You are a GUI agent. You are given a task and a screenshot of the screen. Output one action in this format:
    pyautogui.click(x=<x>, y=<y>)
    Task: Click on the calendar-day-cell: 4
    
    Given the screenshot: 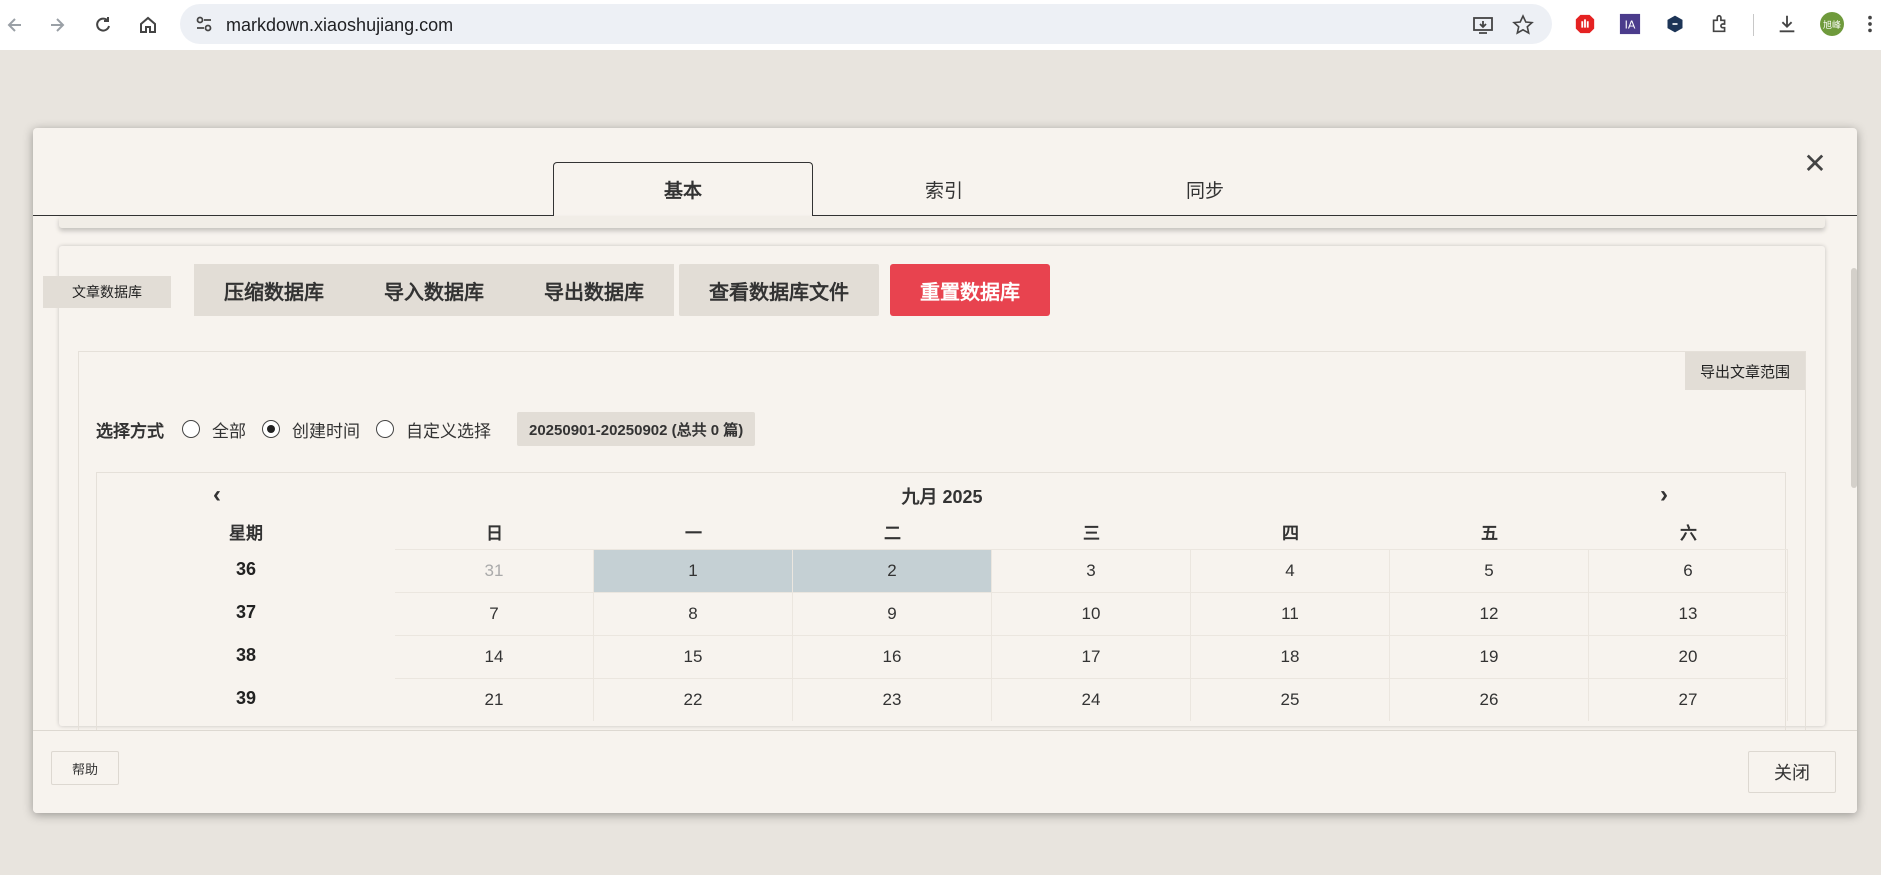 What is the action you would take?
    pyautogui.click(x=1290, y=570)
    